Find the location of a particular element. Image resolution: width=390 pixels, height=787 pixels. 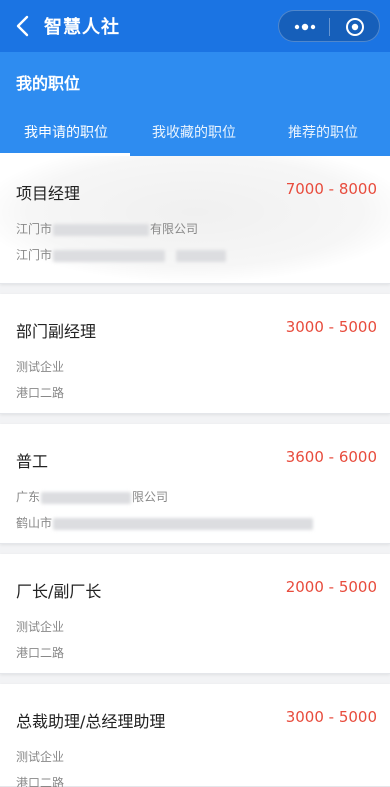

job-title: 部门副经理 is located at coordinates (56, 331).